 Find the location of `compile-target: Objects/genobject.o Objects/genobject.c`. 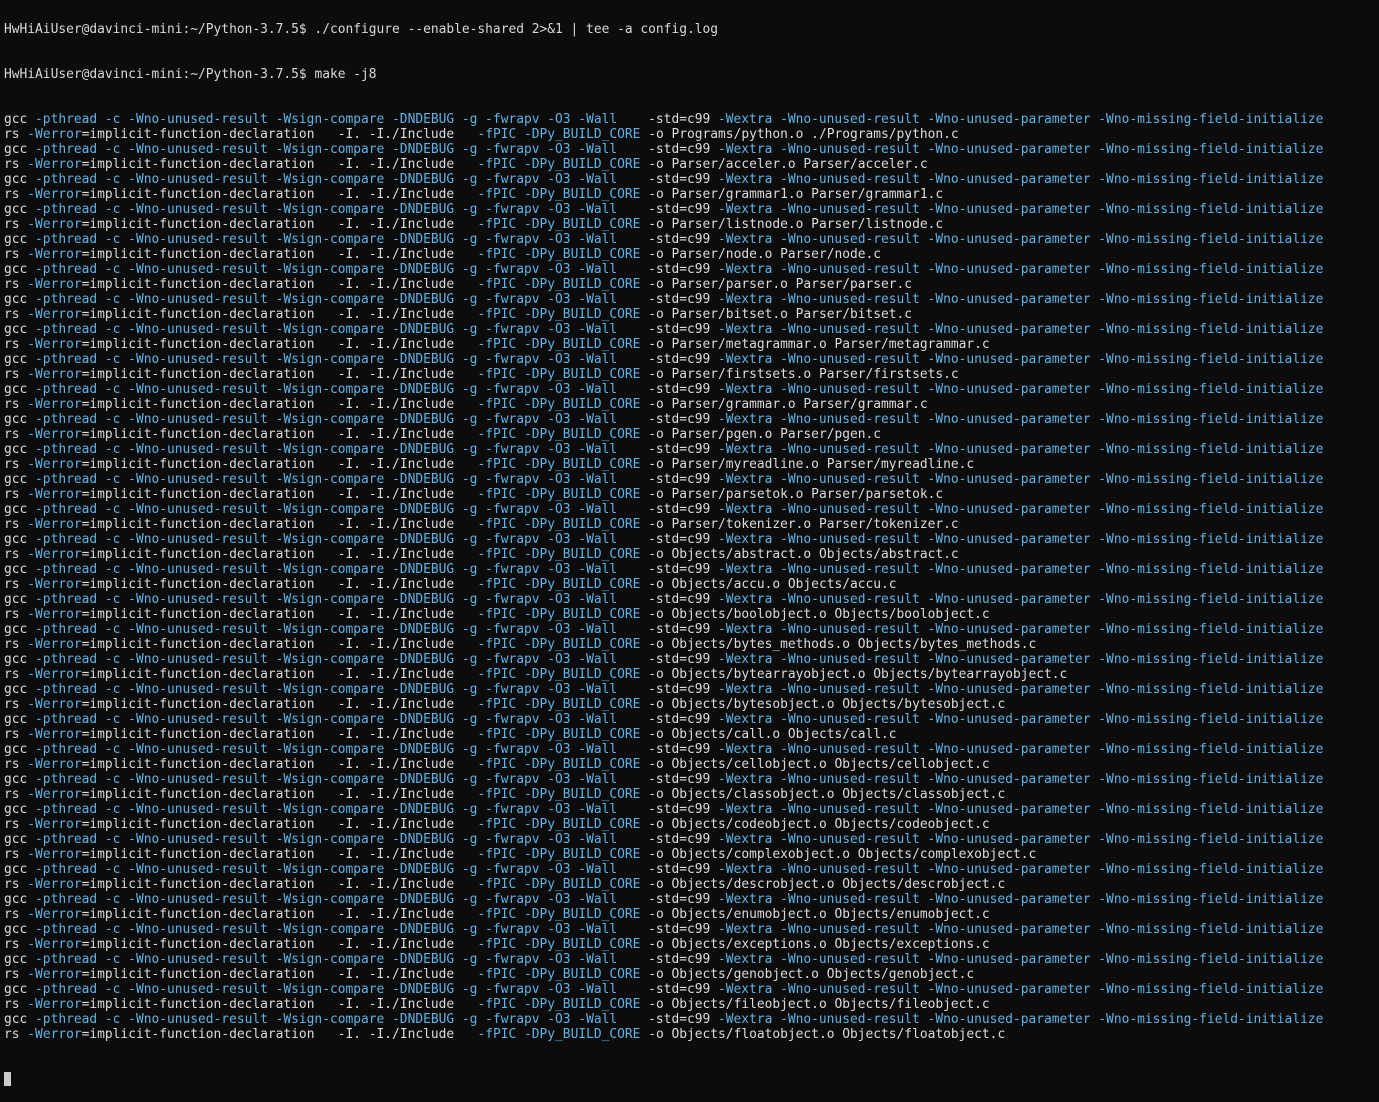

compile-target: Objects/genobject.o Objects/genobject.c is located at coordinates (823, 974).